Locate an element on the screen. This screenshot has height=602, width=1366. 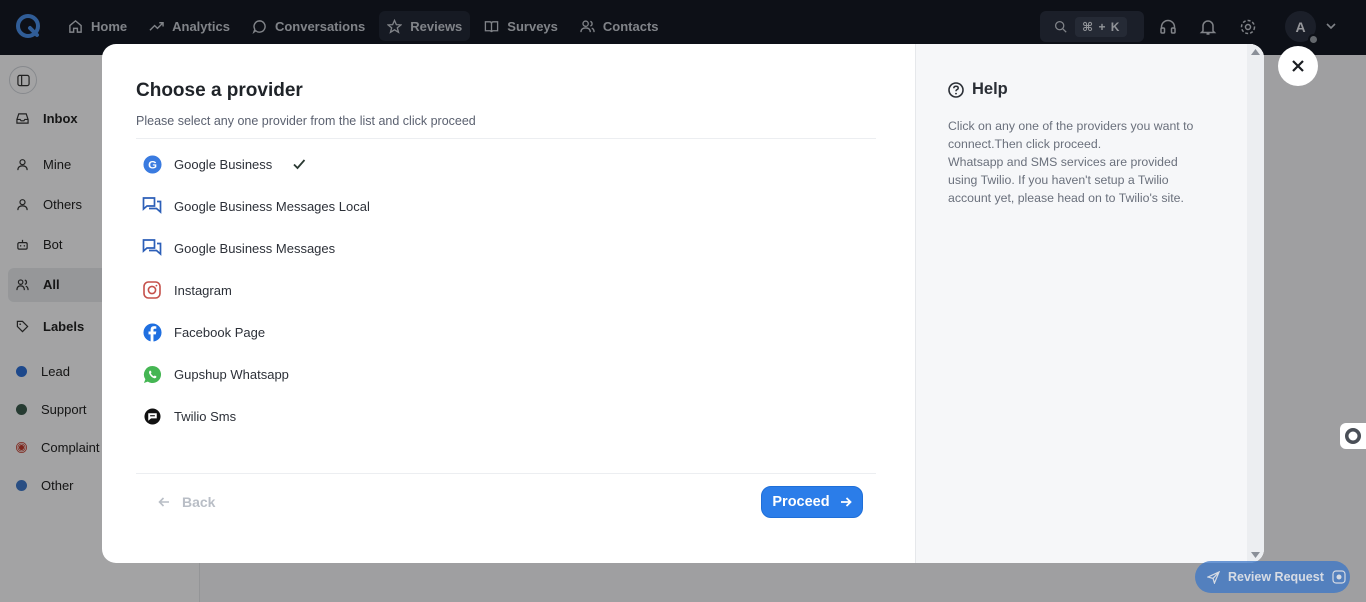
help-badge-icon is located at coordinates (1339, 577).